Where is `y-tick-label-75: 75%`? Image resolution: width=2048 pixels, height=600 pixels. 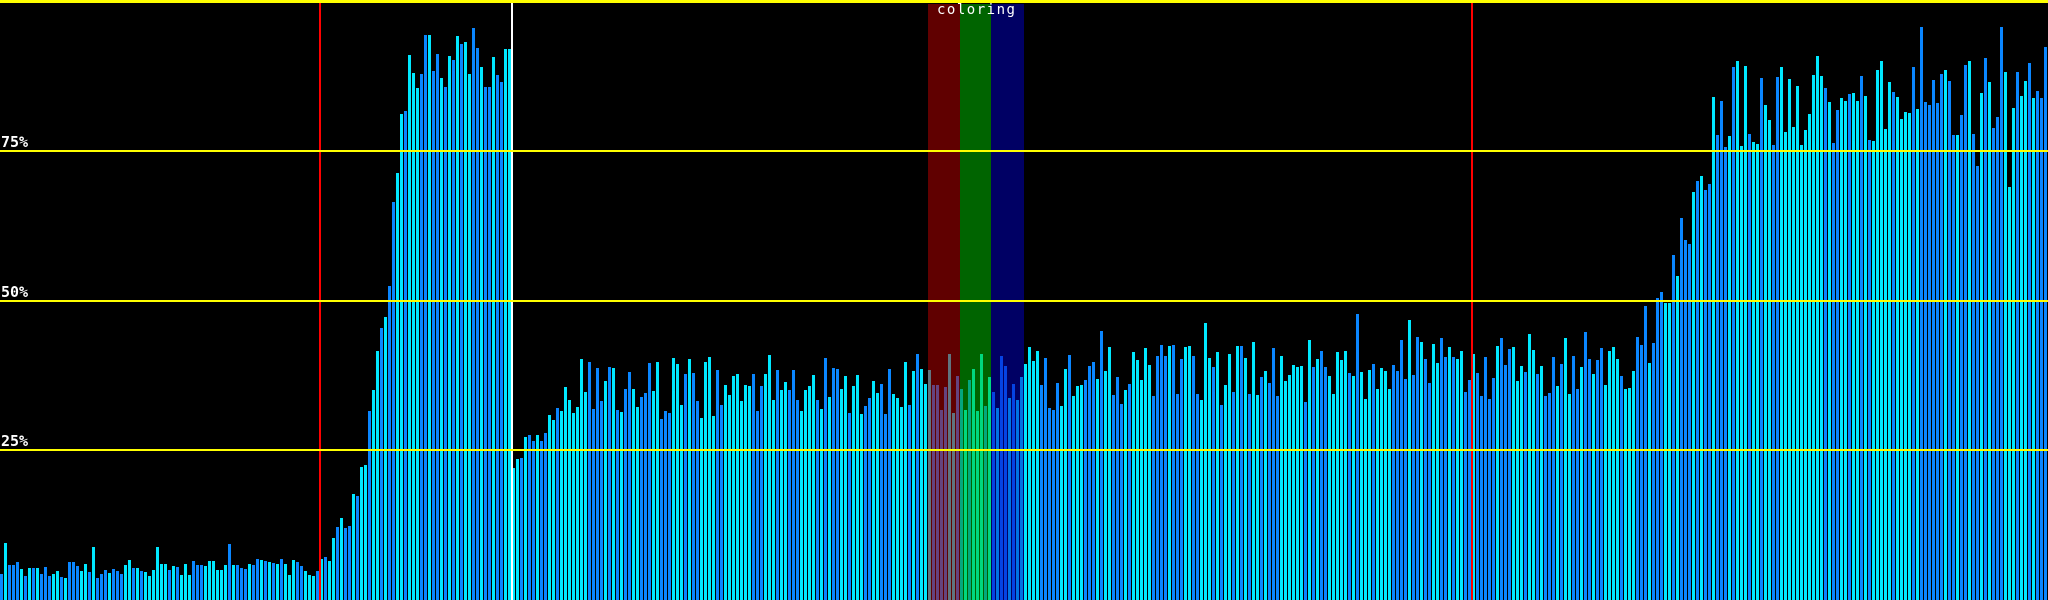
y-tick-label-75: 75% is located at coordinates (15, 142).